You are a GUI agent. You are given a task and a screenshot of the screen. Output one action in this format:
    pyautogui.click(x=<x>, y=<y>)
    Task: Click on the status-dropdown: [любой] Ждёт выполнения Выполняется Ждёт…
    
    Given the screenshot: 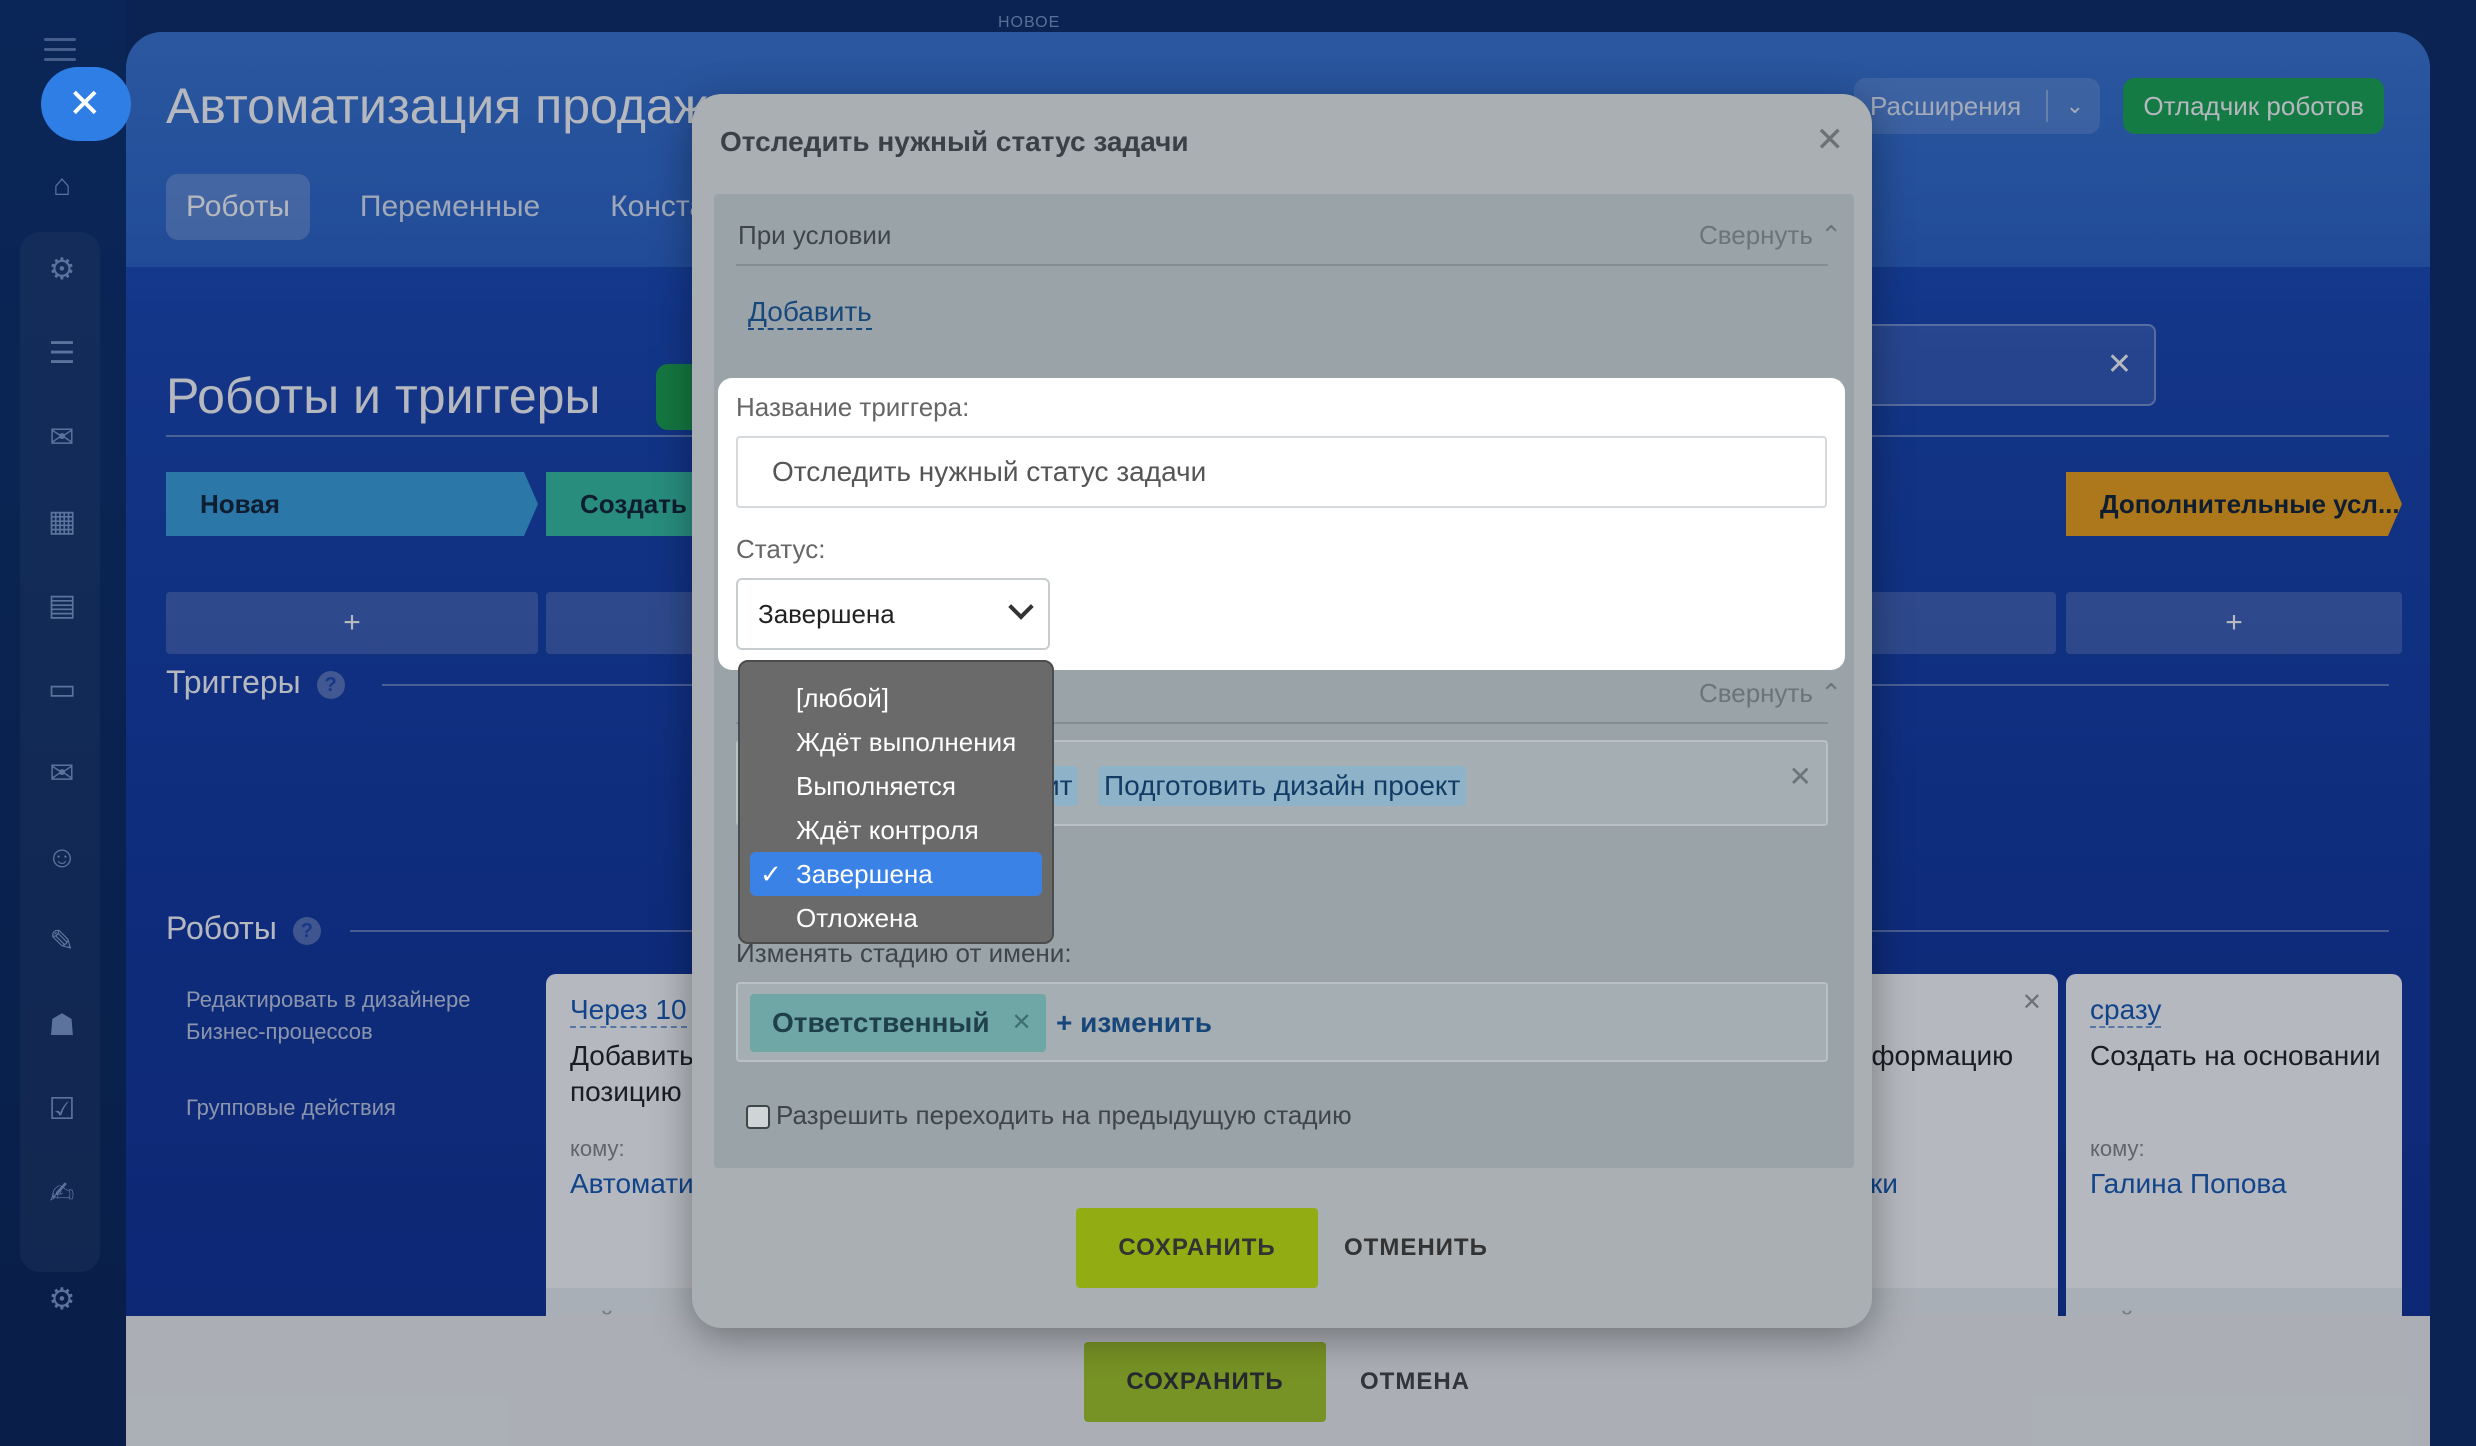 What is the action you would take?
    pyautogui.click(x=896, y=802)
    